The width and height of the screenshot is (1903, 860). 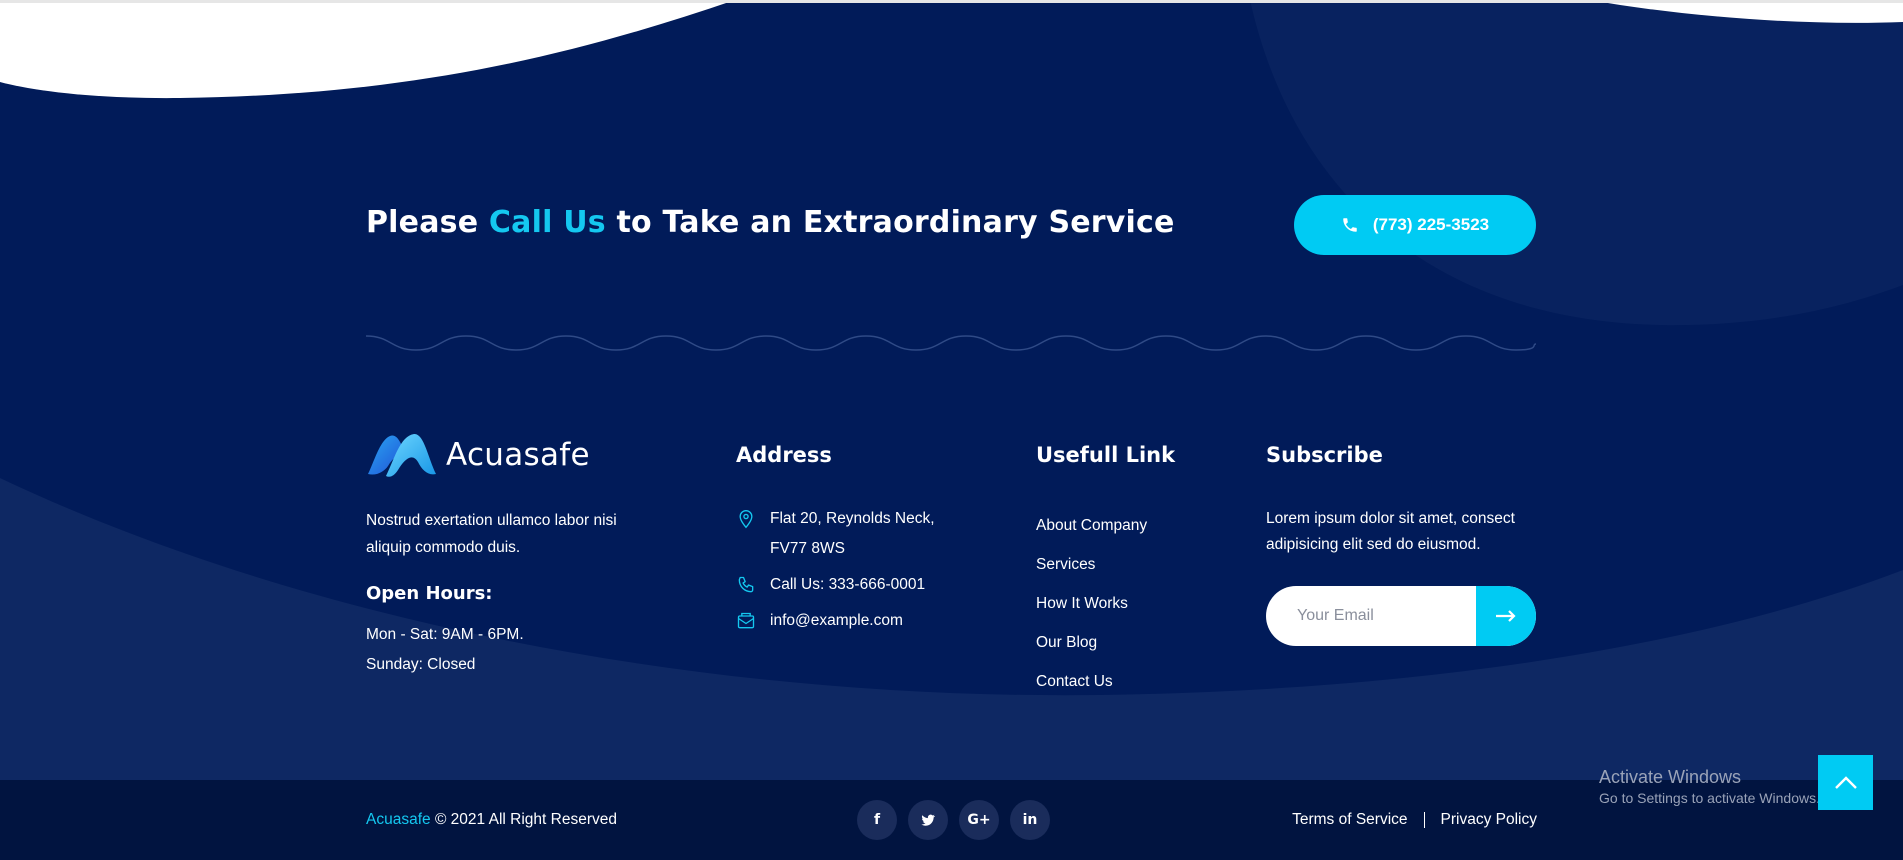 What do you see at coordinates (427, 222) in the screenshot?
I see `cta-heading-prefix: Please` at bounding box center [427, 222].